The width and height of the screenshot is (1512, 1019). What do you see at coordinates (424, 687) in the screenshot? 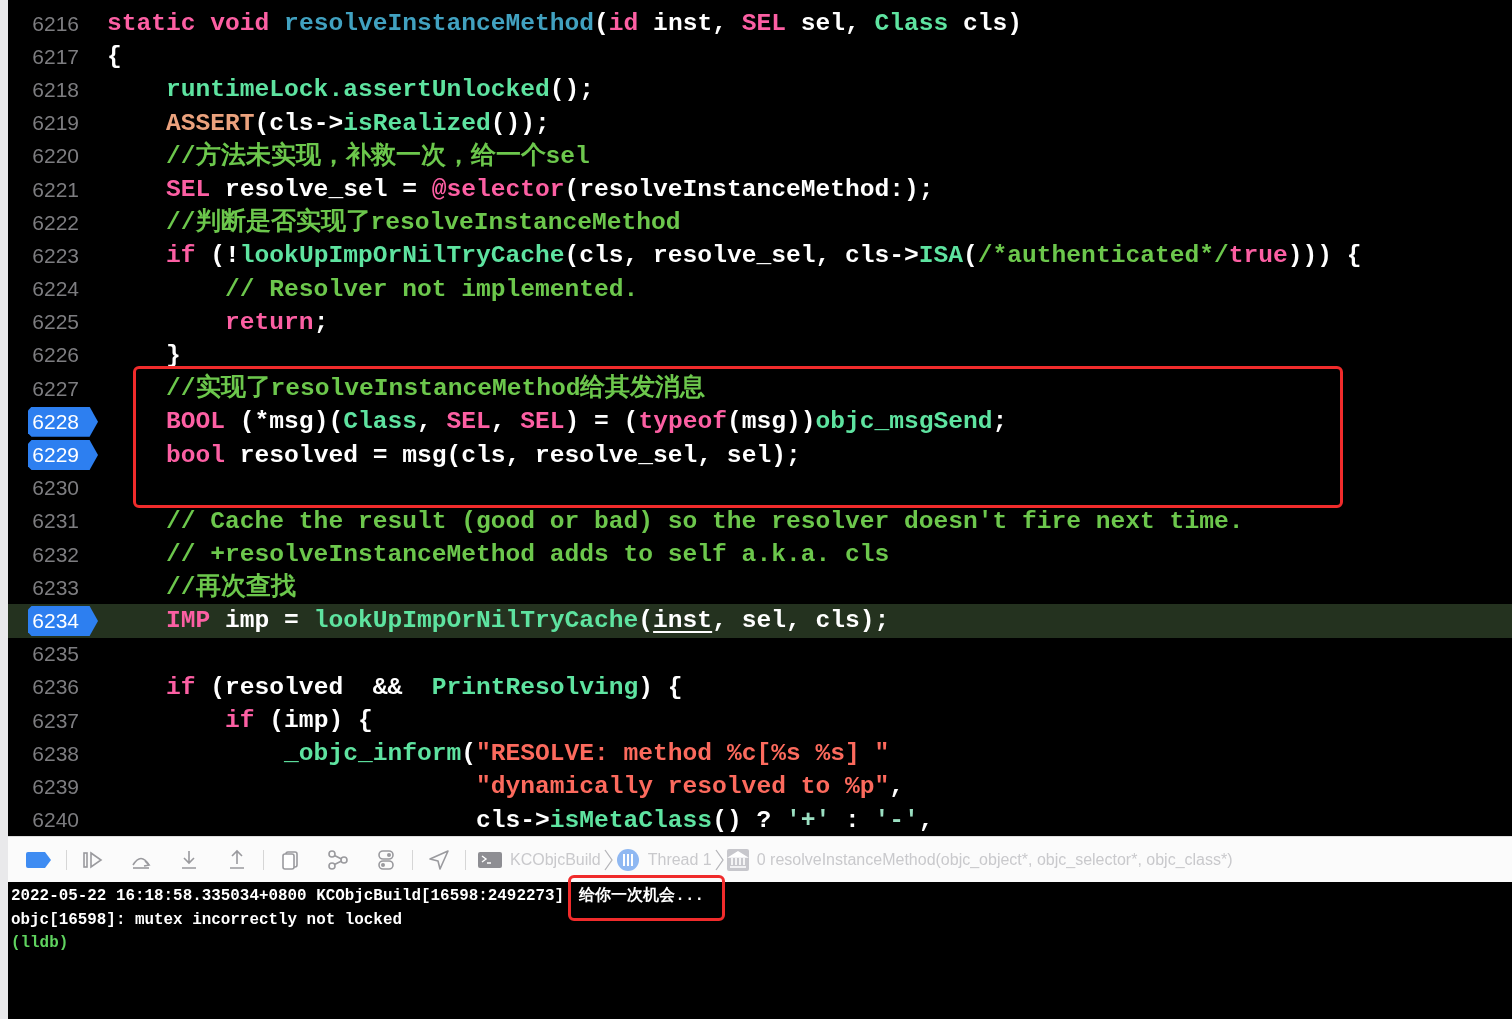
I see `code-line: if (resolved && PrintResolving) {` at bounding box center [424, 687].